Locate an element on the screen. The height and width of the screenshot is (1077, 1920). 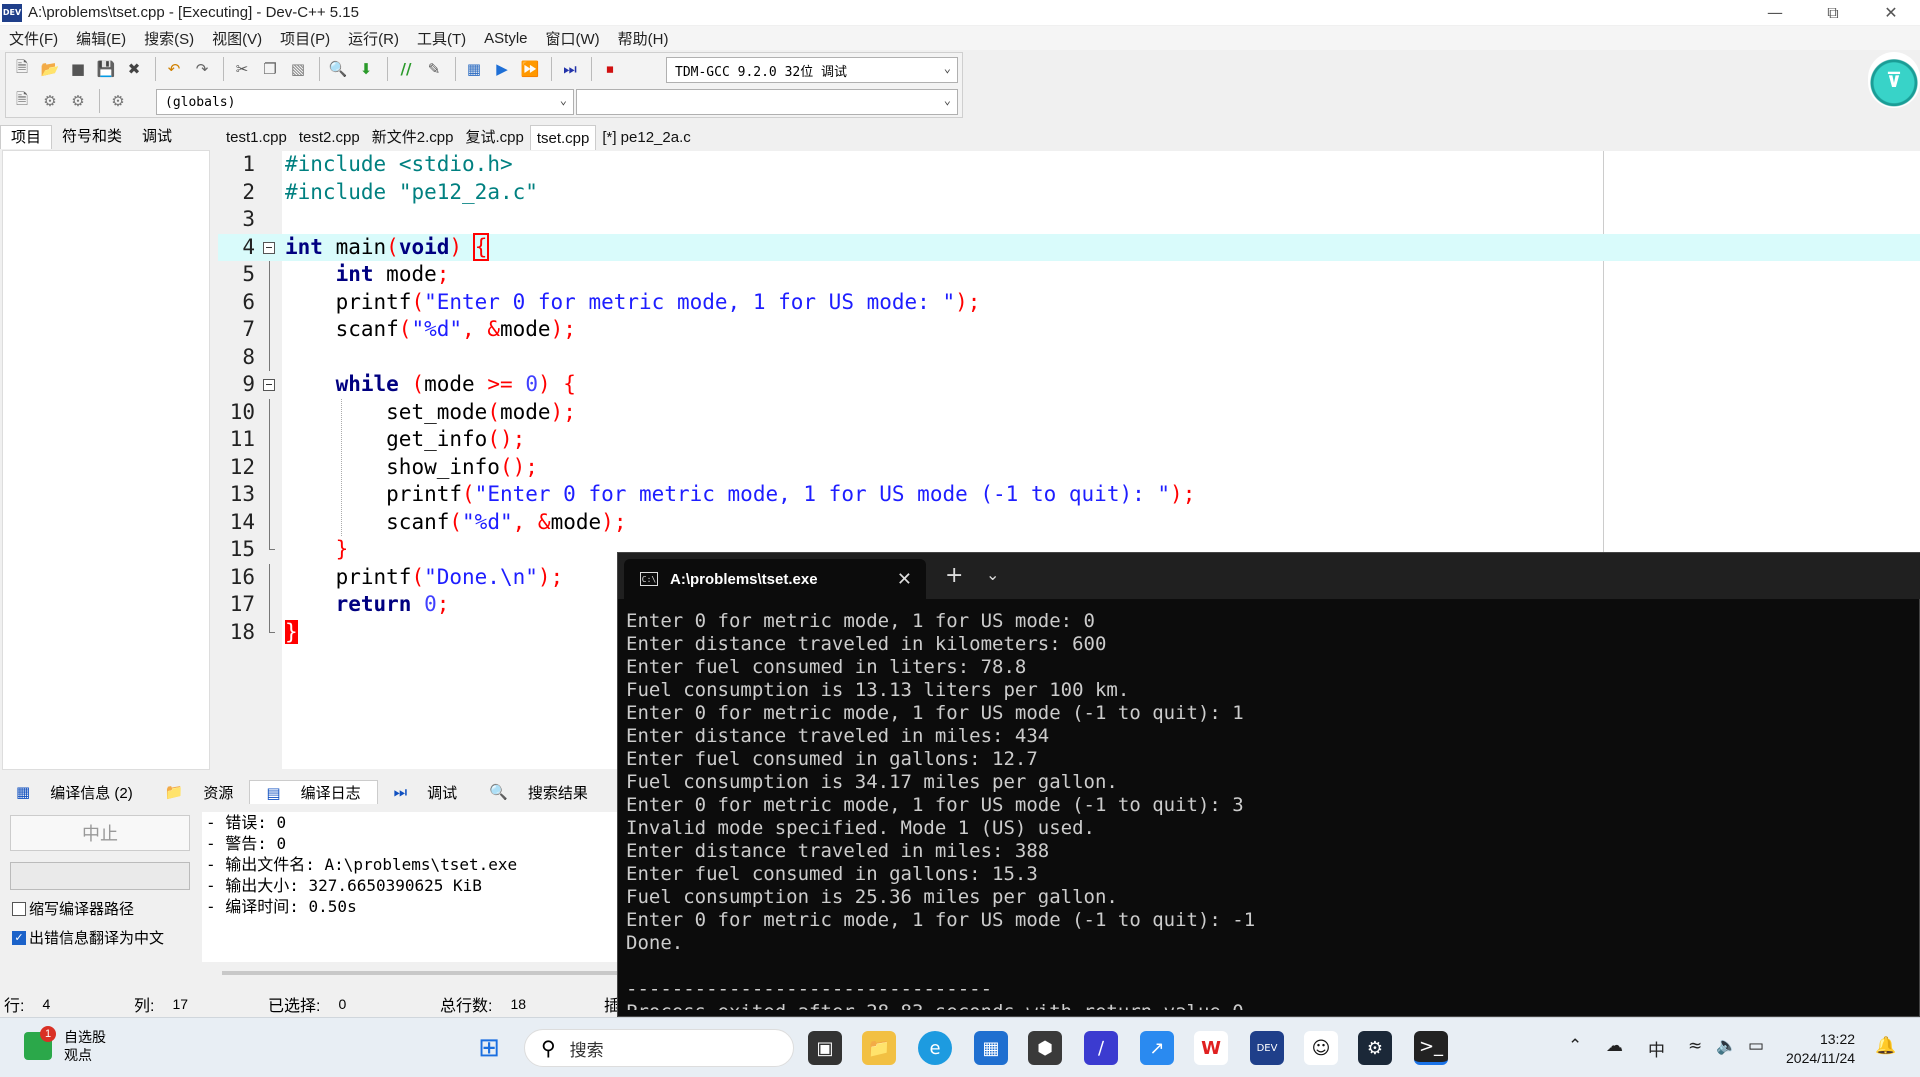
file-tab: [*] pe12_2a.c is located at coordinates (646, 137).